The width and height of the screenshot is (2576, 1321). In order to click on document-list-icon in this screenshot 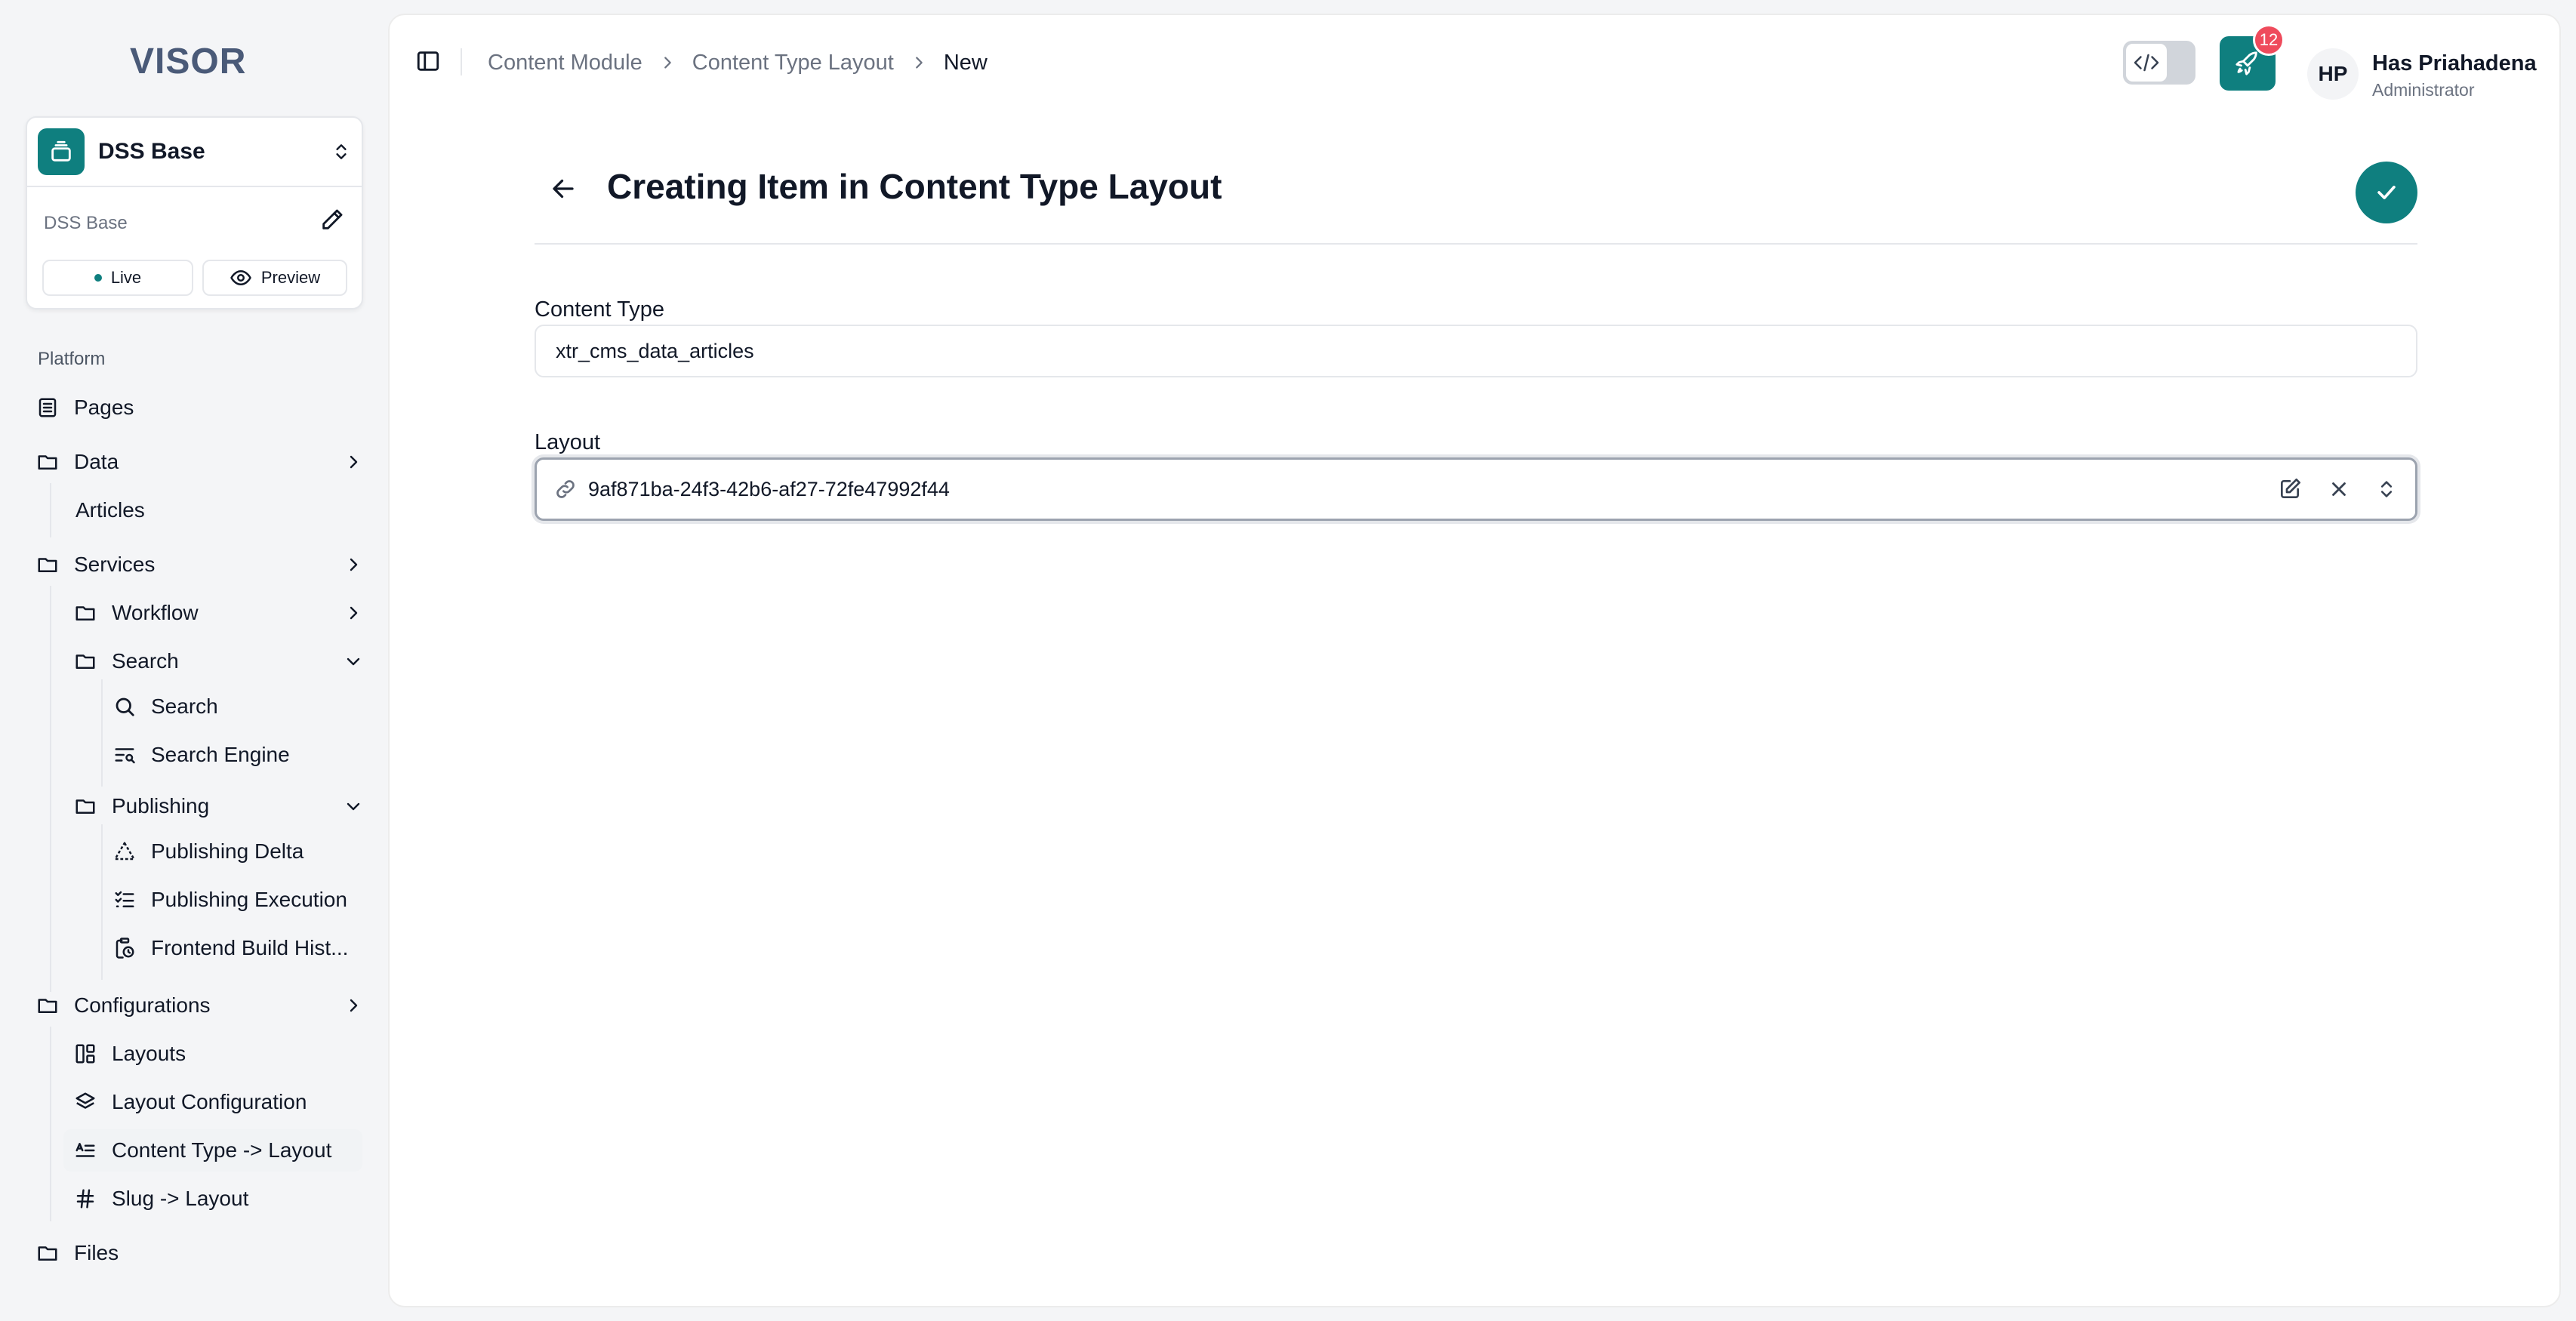, I will do `click(47, 407)`.